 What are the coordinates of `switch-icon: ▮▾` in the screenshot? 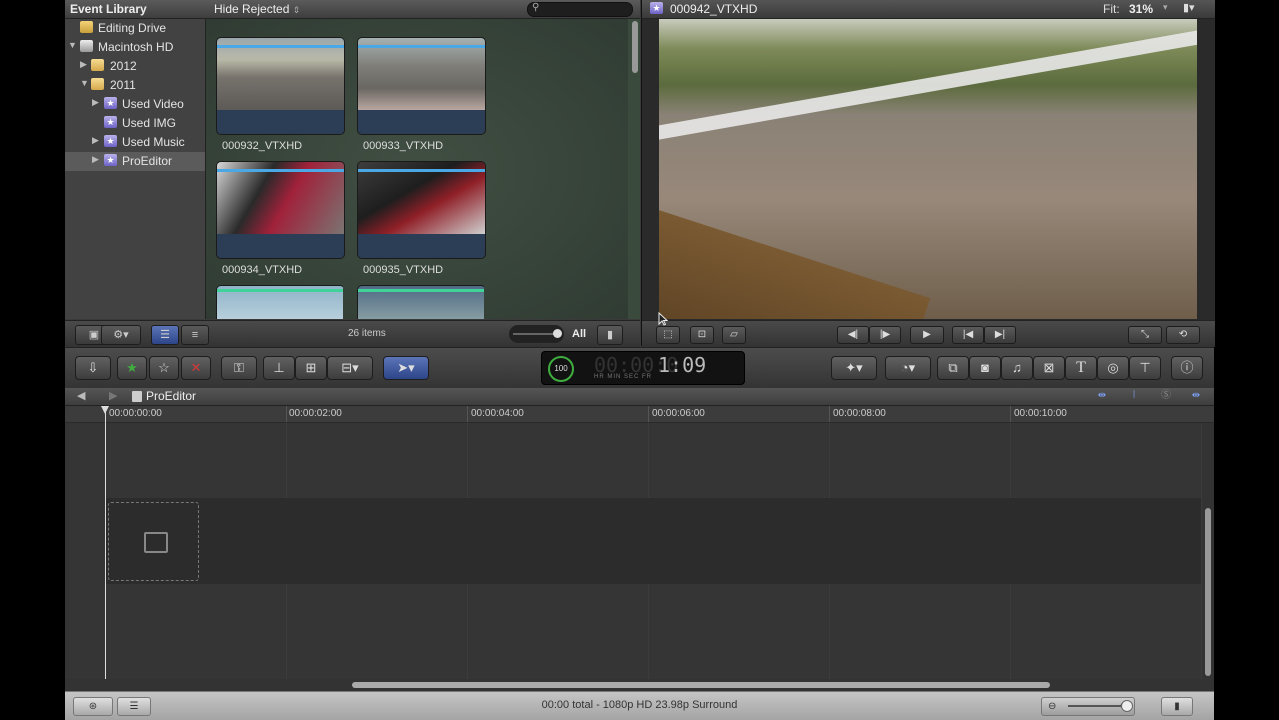 It's located at (1189, 7).